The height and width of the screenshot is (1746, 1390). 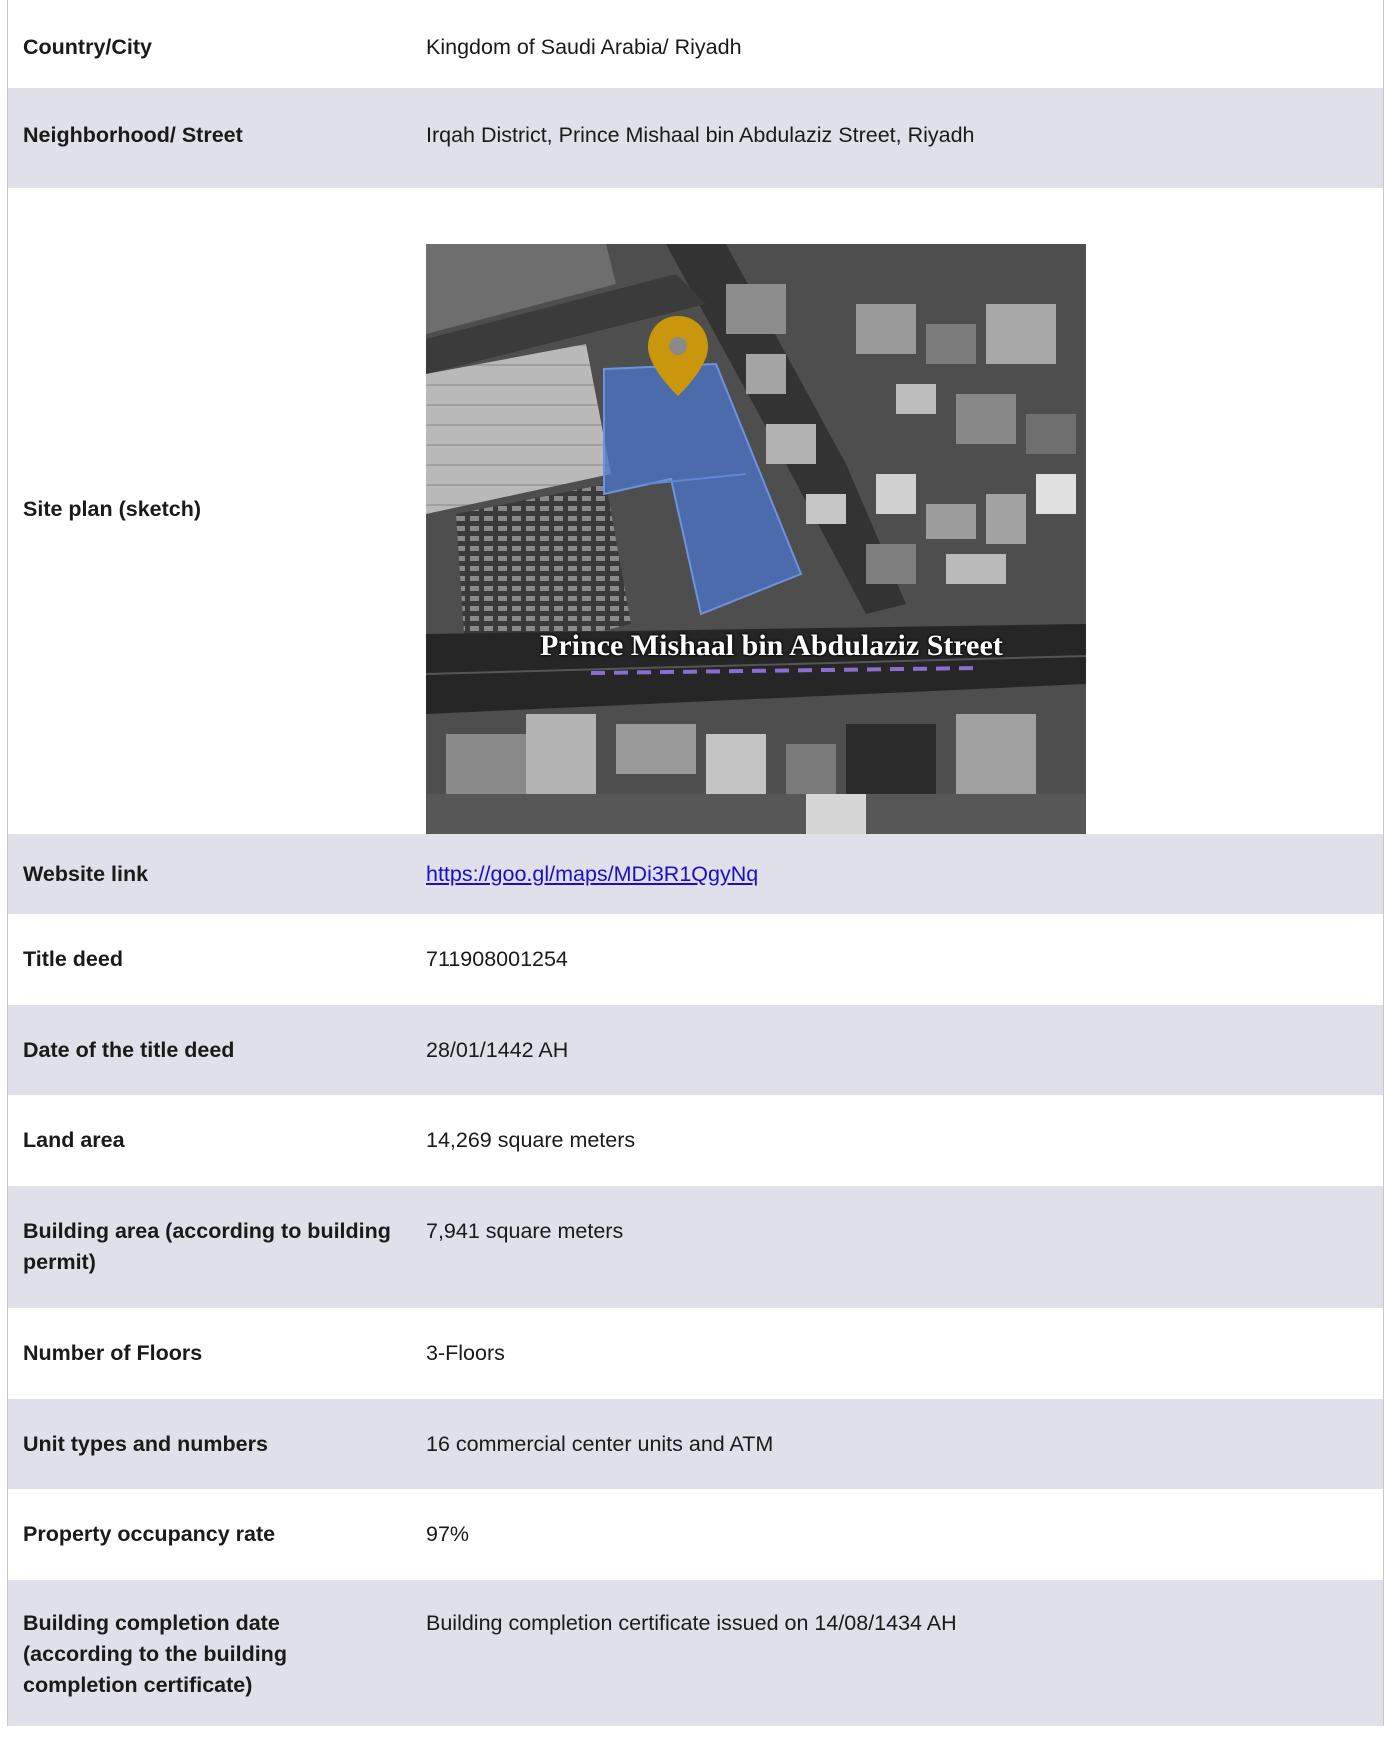 What do you see at coordinates (904, 874) in the screenshot?
I see `value-website-link-cell: https://goo.gl/maps/MDi3R1QgyNq` at bounding box center [904, 874].